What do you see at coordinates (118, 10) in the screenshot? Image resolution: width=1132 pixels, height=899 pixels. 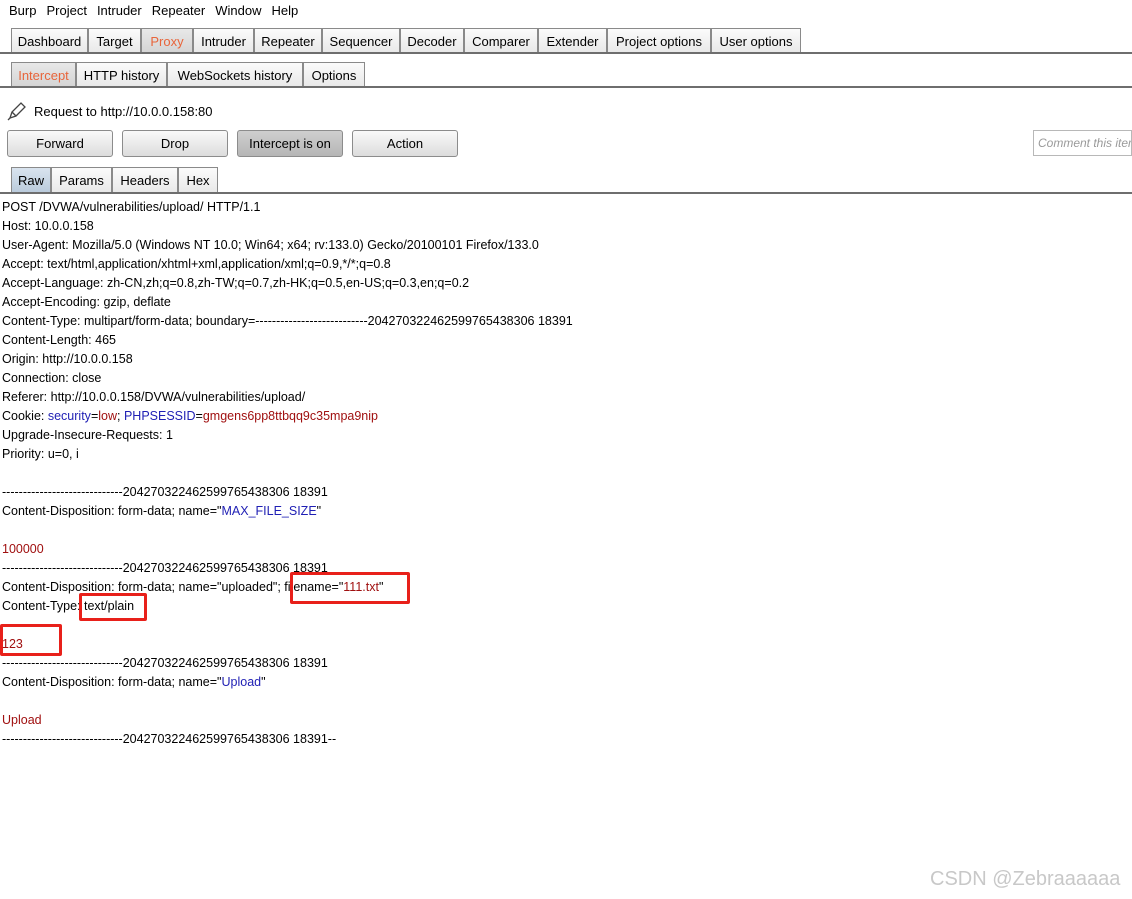 I see `menu-intruder: Intruder` at bounding box center [118, 10].